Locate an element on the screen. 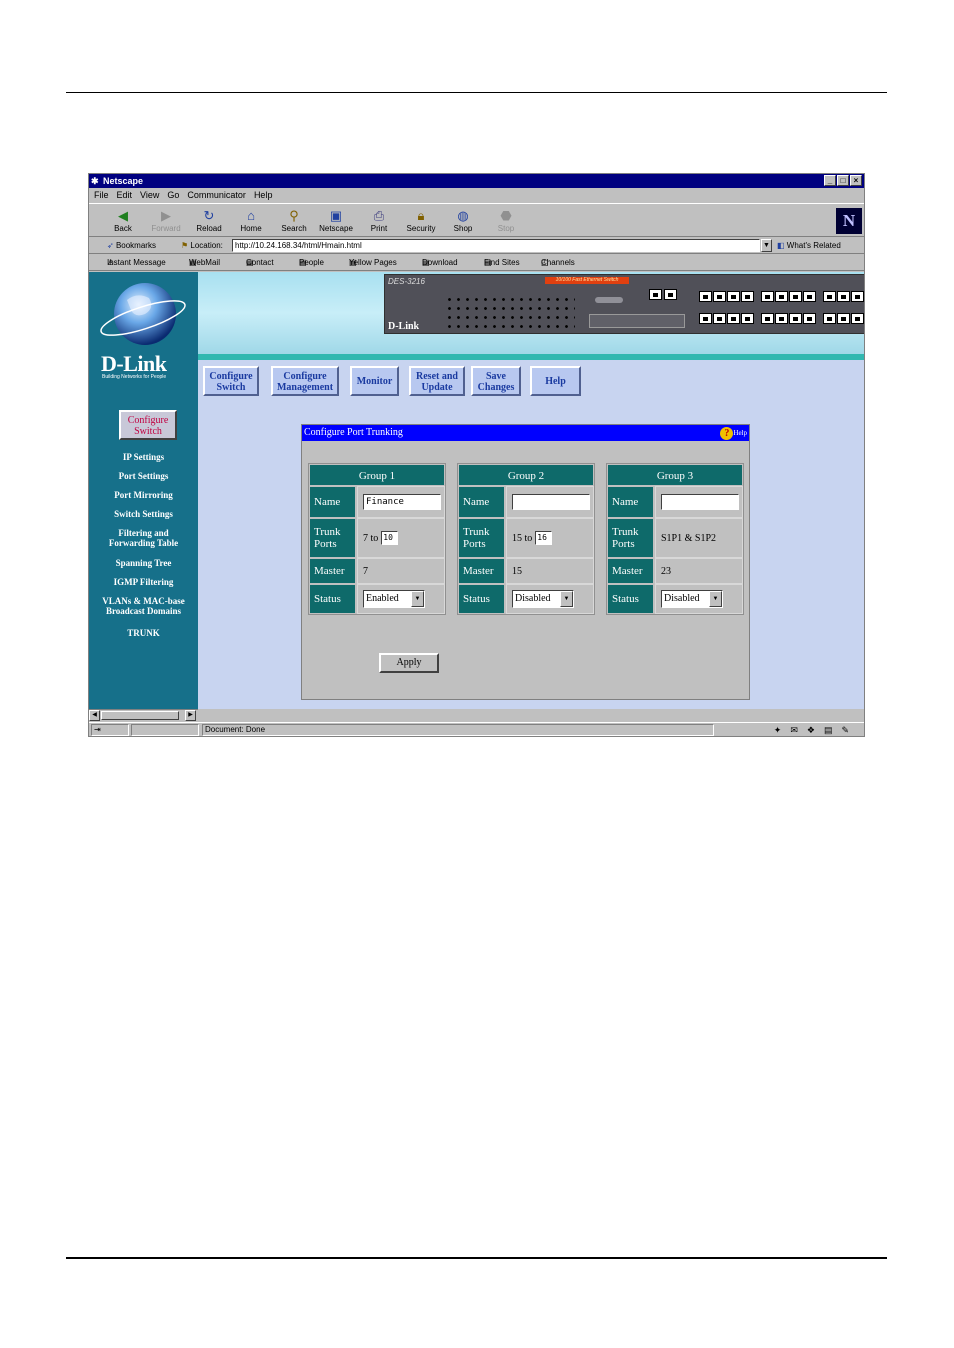 This screenshot has height=1348, width=954. group-2-name-input is located at coordinates (551, 502).